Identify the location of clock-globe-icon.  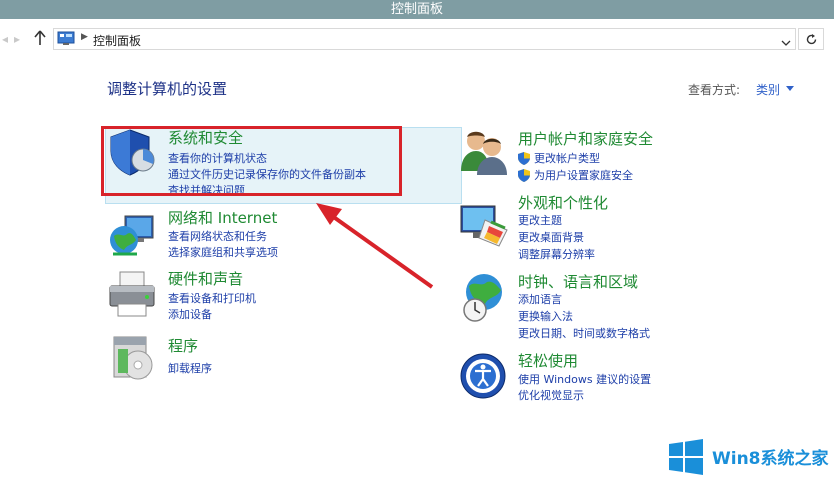
(484, 297).